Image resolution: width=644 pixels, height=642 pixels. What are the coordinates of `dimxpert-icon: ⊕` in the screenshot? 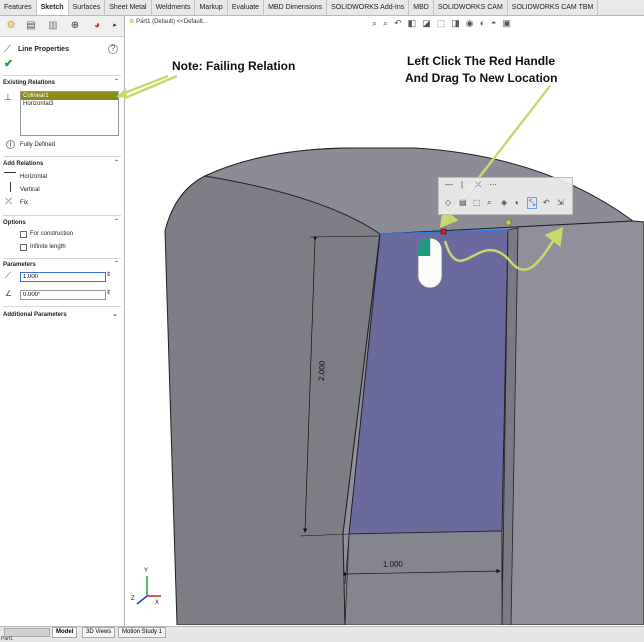 It's located at (75, 25).